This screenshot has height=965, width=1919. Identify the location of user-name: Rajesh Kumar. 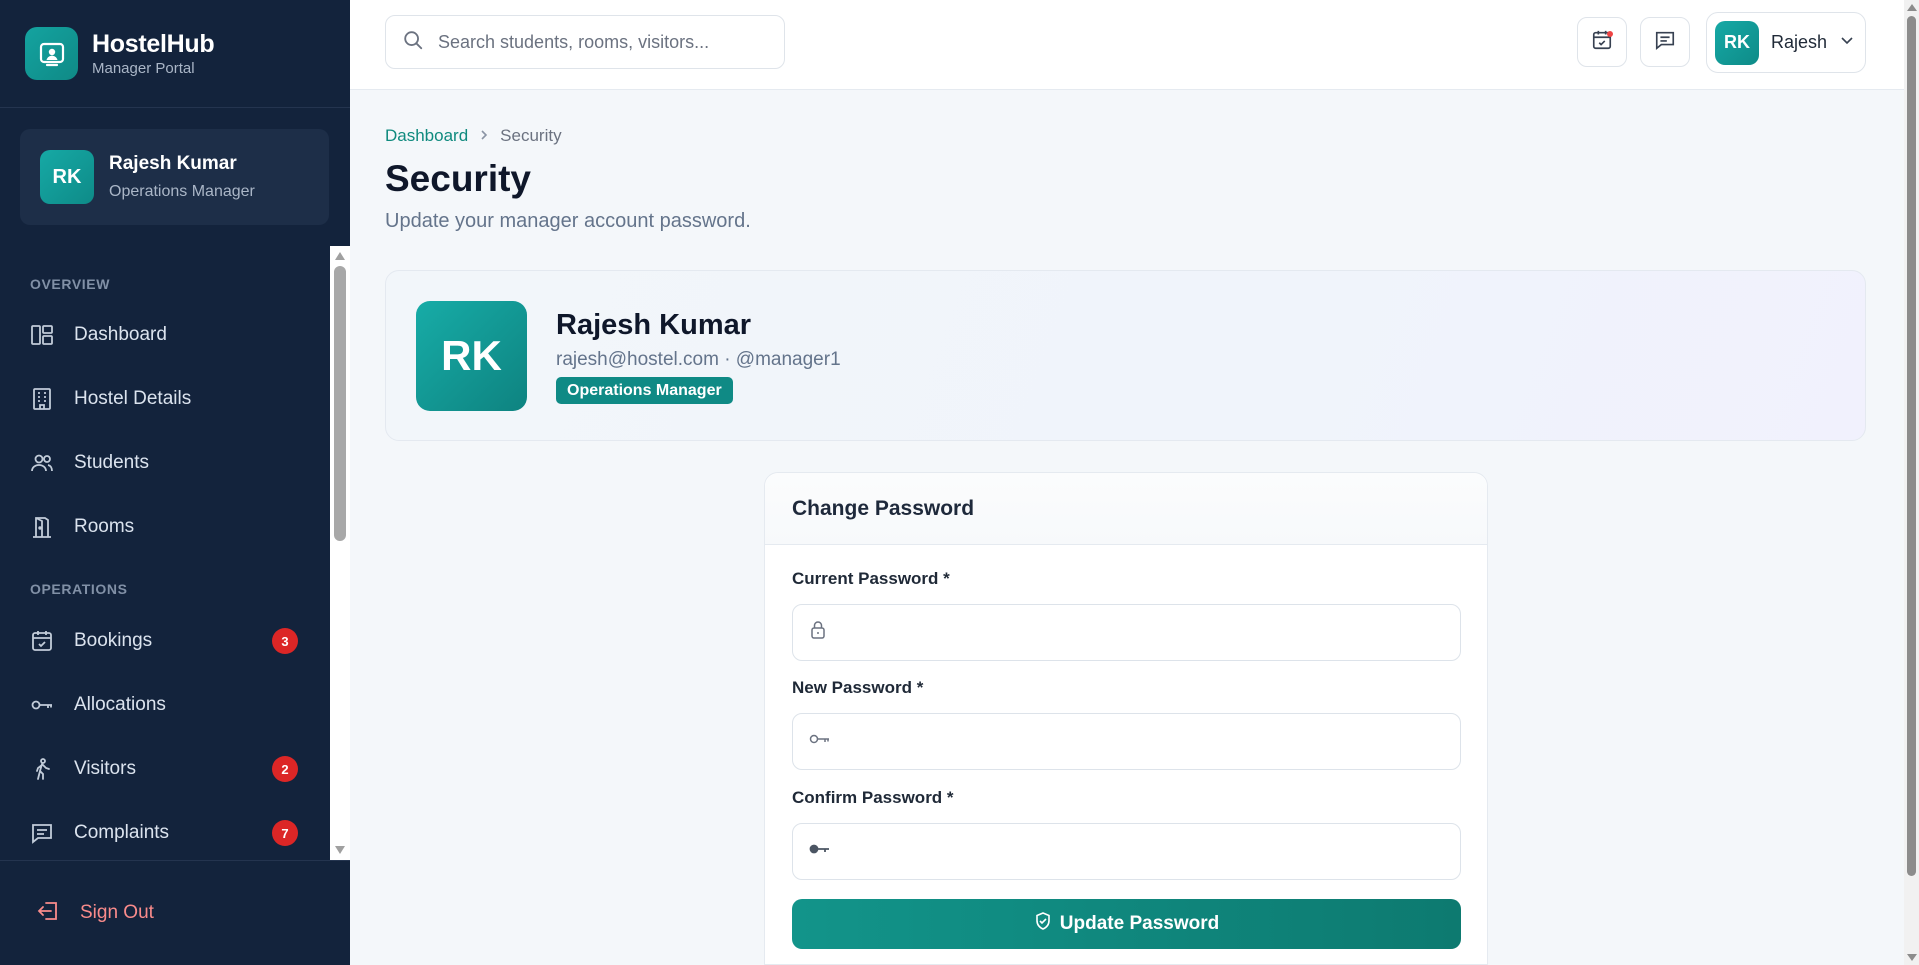
(173, 163).